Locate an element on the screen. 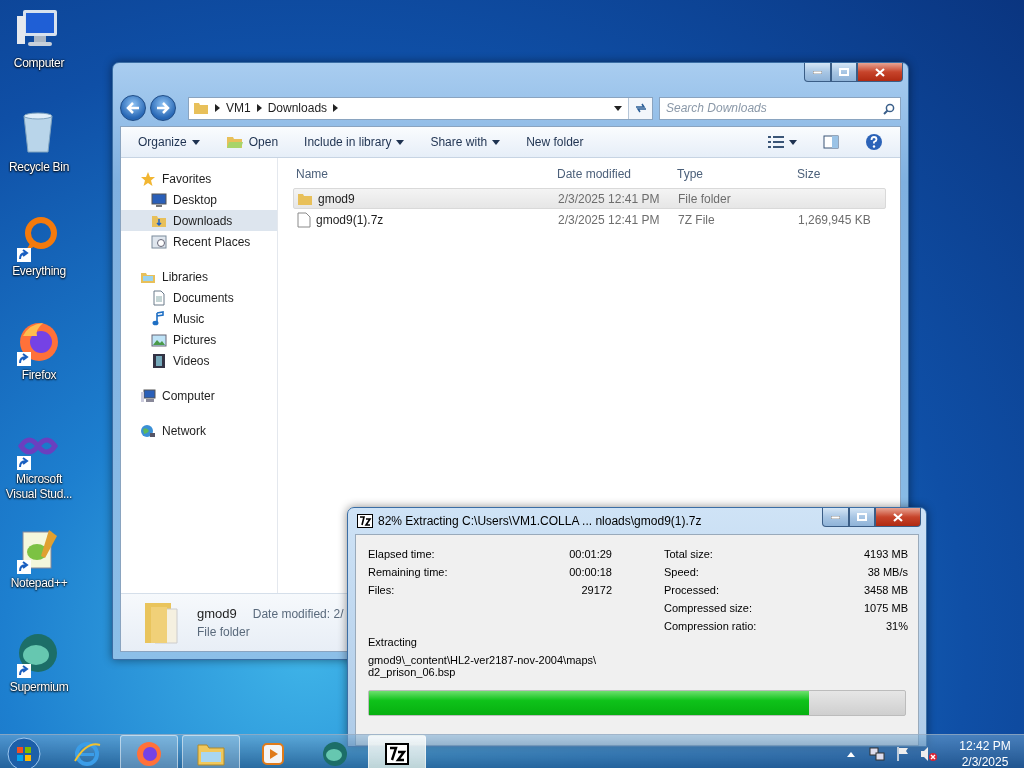 The height and width of the screenshot is (768, 1024). clock-time: 12:42 PM is located at coordinates (985, 746).